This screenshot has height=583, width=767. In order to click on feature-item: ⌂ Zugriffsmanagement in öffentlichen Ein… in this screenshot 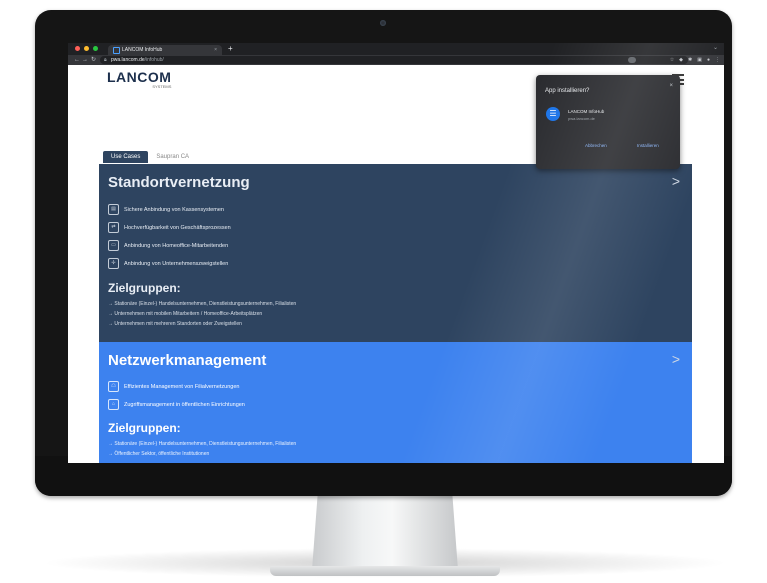, I will do `click(176, 404)`.